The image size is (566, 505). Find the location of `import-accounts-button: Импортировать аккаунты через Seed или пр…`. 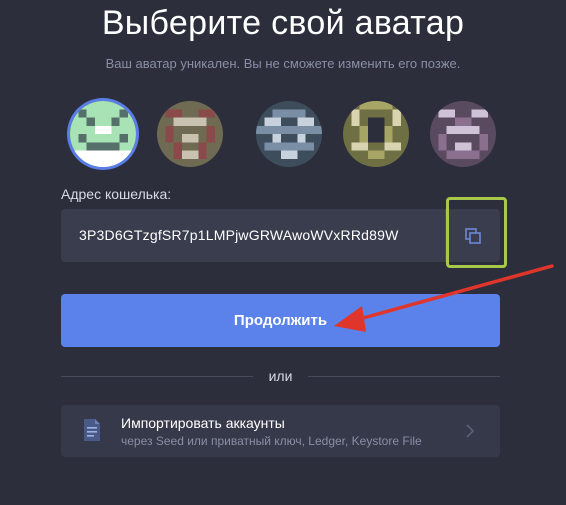

import-accounts-button: Импортировать аккаунты через Seed или пр… is located at coordinates (280, 431).